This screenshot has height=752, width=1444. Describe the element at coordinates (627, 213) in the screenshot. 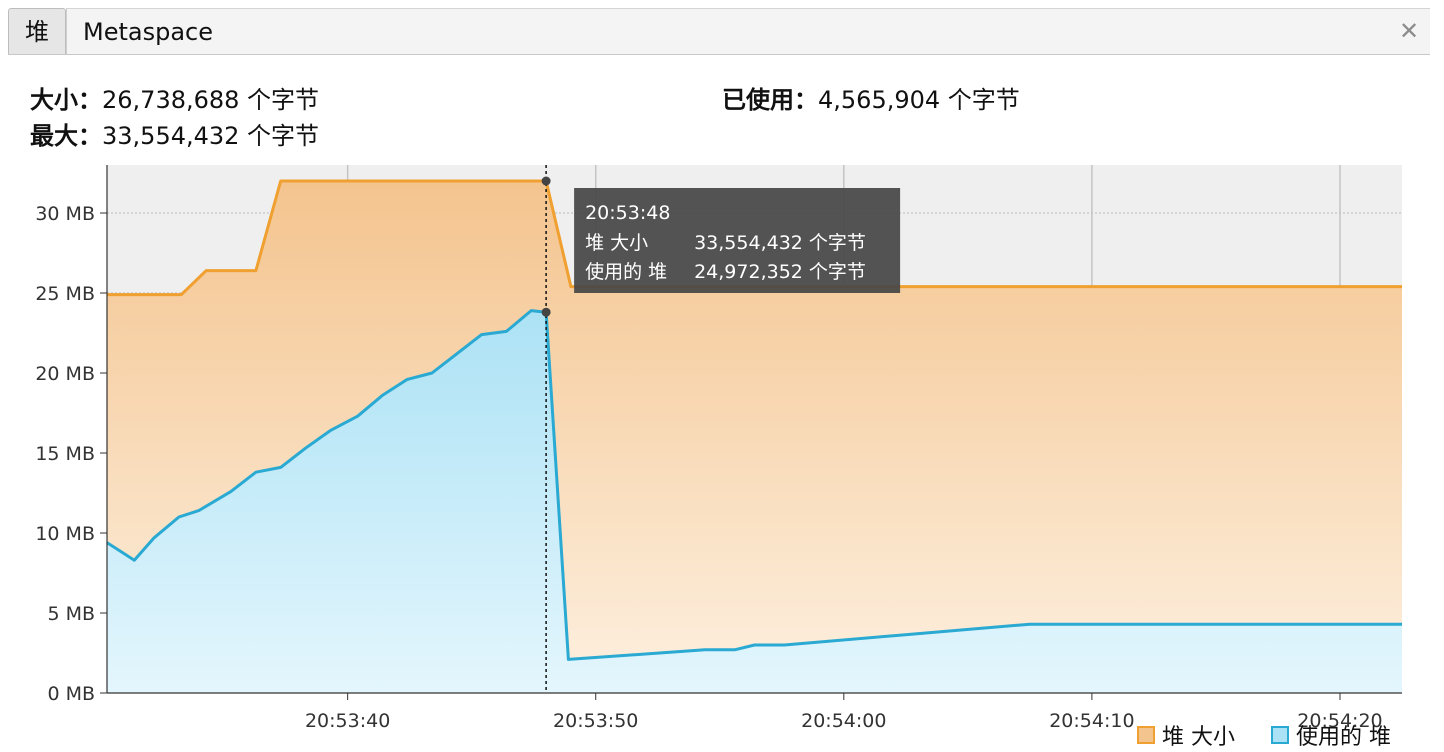

I see `tooltip-time: 20:53:48` at that location.